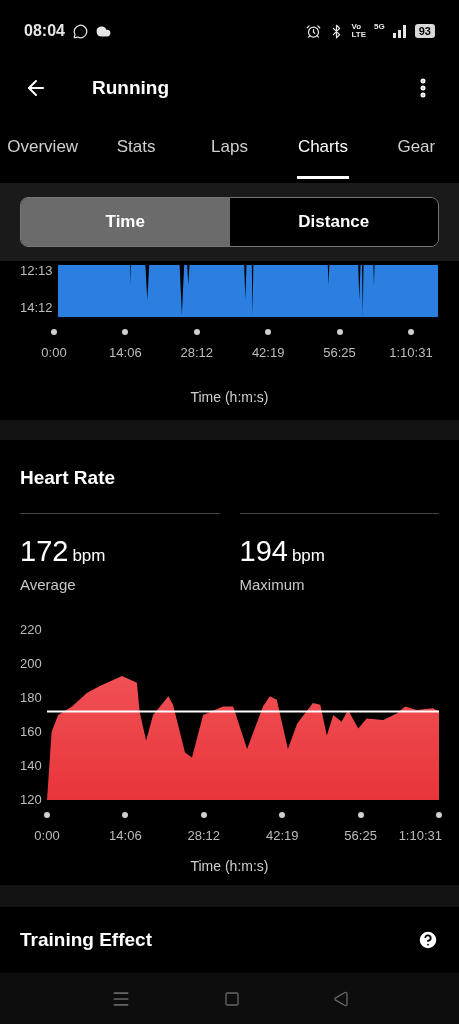 Image resolution: width=459 pixels, height=1024 pixels. What do you see at coordinates (323, 150) in the screenshot?
I see `tab: Charts` at bounding box center [323, 150].